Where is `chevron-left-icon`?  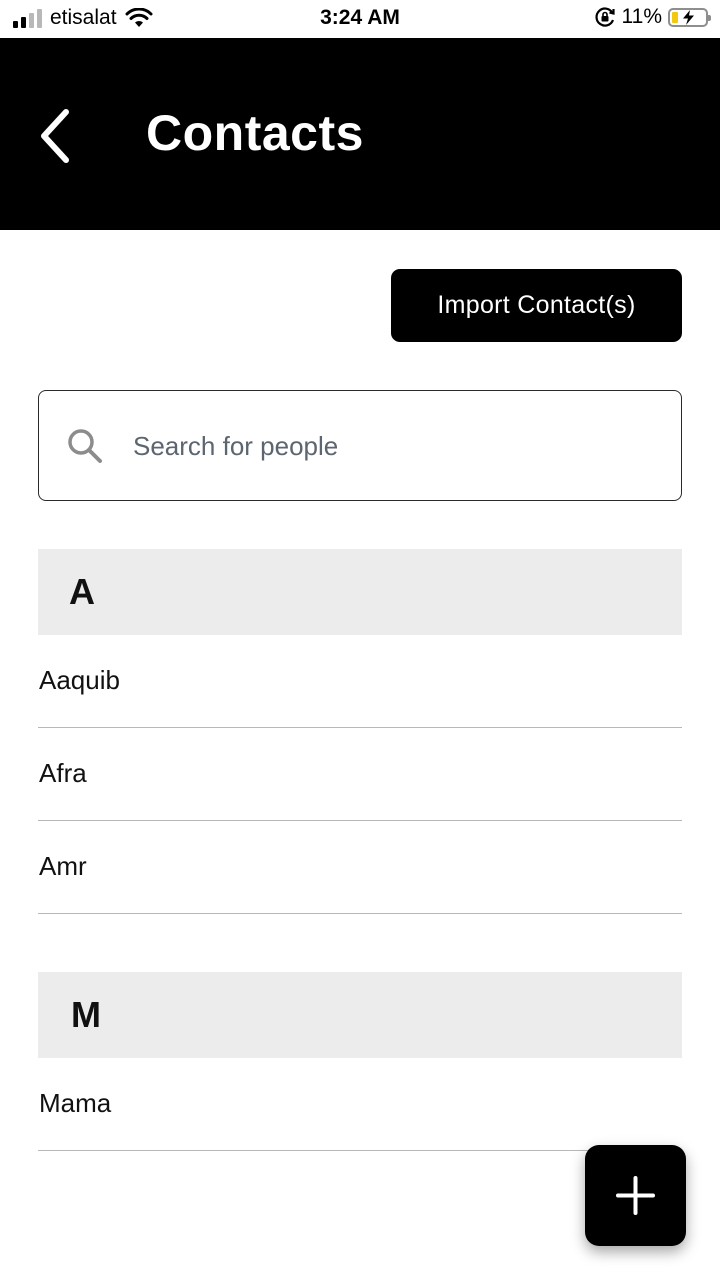 chevron-left-icon is located at coordinates (55, 136).